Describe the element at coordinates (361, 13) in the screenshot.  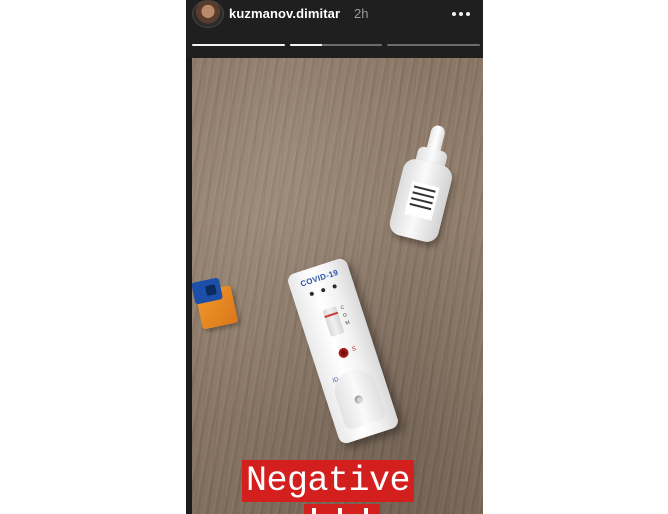
I see `story-time: 2h` at that location.